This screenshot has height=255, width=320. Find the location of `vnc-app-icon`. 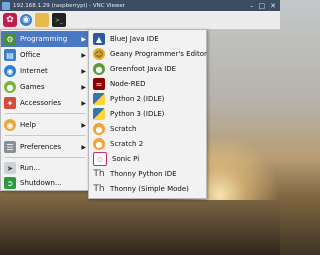

vnc-app-icon is located at coordinates (6, 5).